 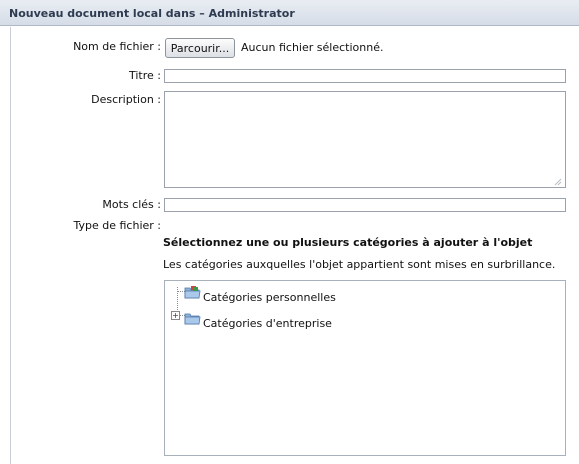 What do you see at coordinates (269, 297) in the screenshot?
I see `tree-node-label: Catégories personnelles` at bounding box center [269, 297].